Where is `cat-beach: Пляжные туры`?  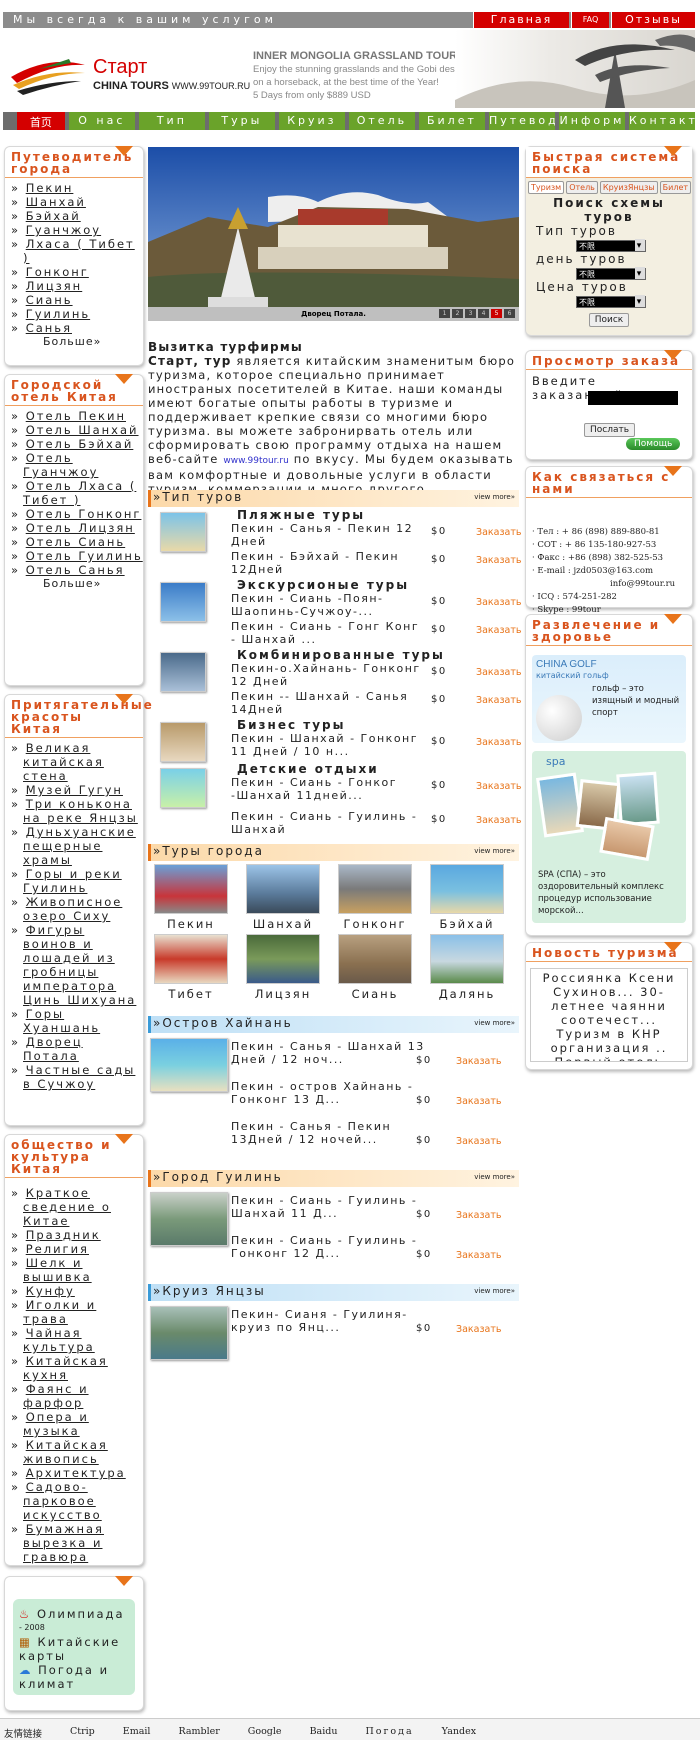 cat-beach: Пляжные туры is located at coordinates (301, 515).